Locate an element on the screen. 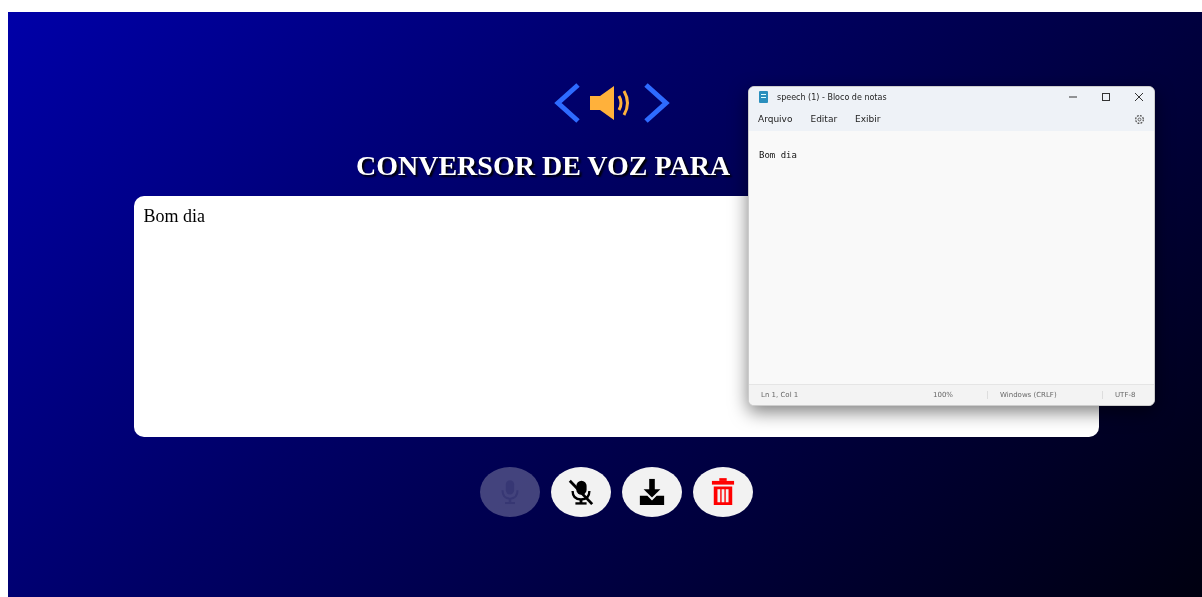 Image resolution: width=1202 pixels, height=597 pixels. menu-item: Editar is located at coordinates (824, 119).